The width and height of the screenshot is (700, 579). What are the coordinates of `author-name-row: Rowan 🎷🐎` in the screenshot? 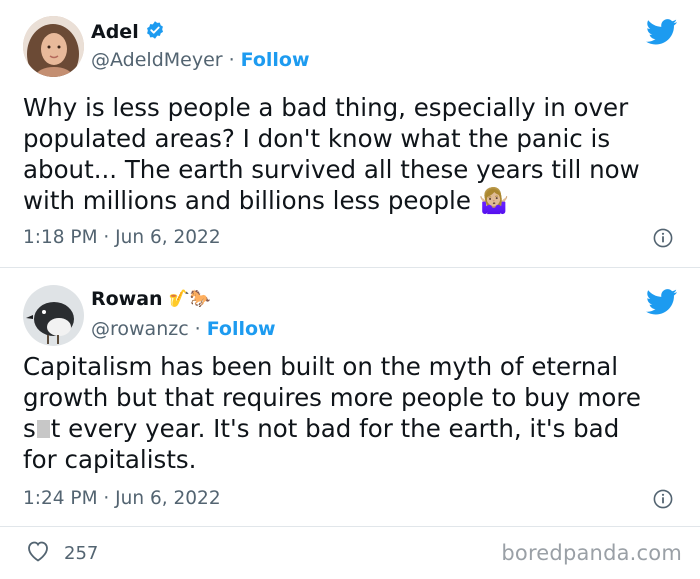 It's located at (151, 299).